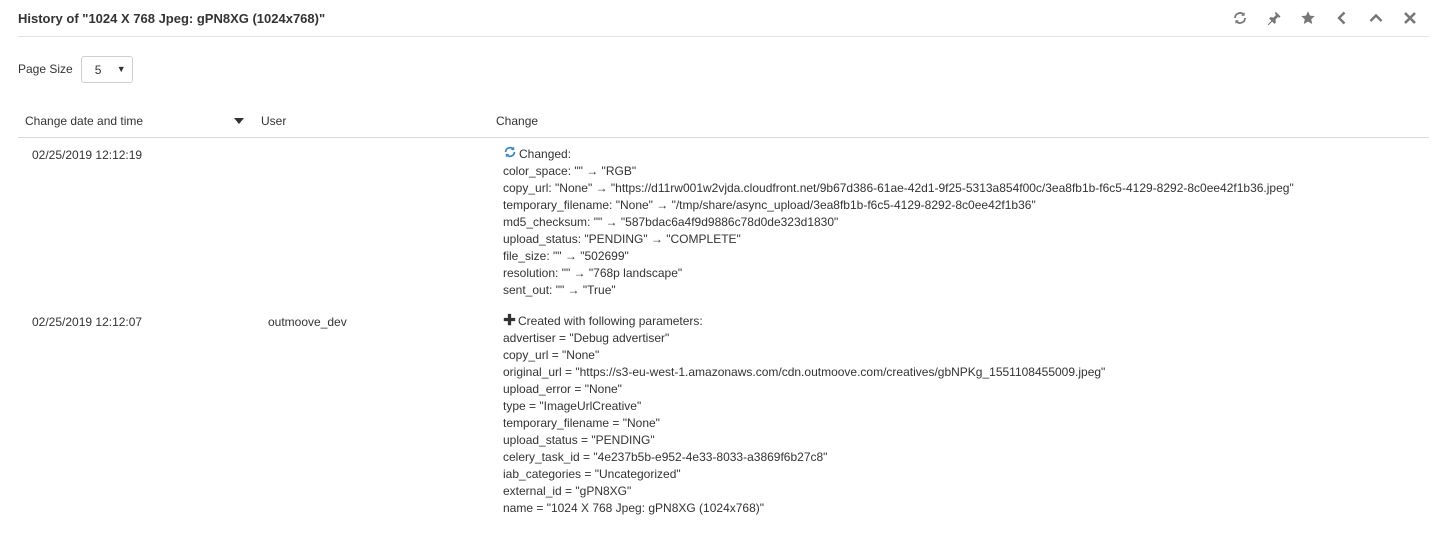  Describe the element at coordinates (1410, 18) in the screenshot. I see `close-icon` at that location.